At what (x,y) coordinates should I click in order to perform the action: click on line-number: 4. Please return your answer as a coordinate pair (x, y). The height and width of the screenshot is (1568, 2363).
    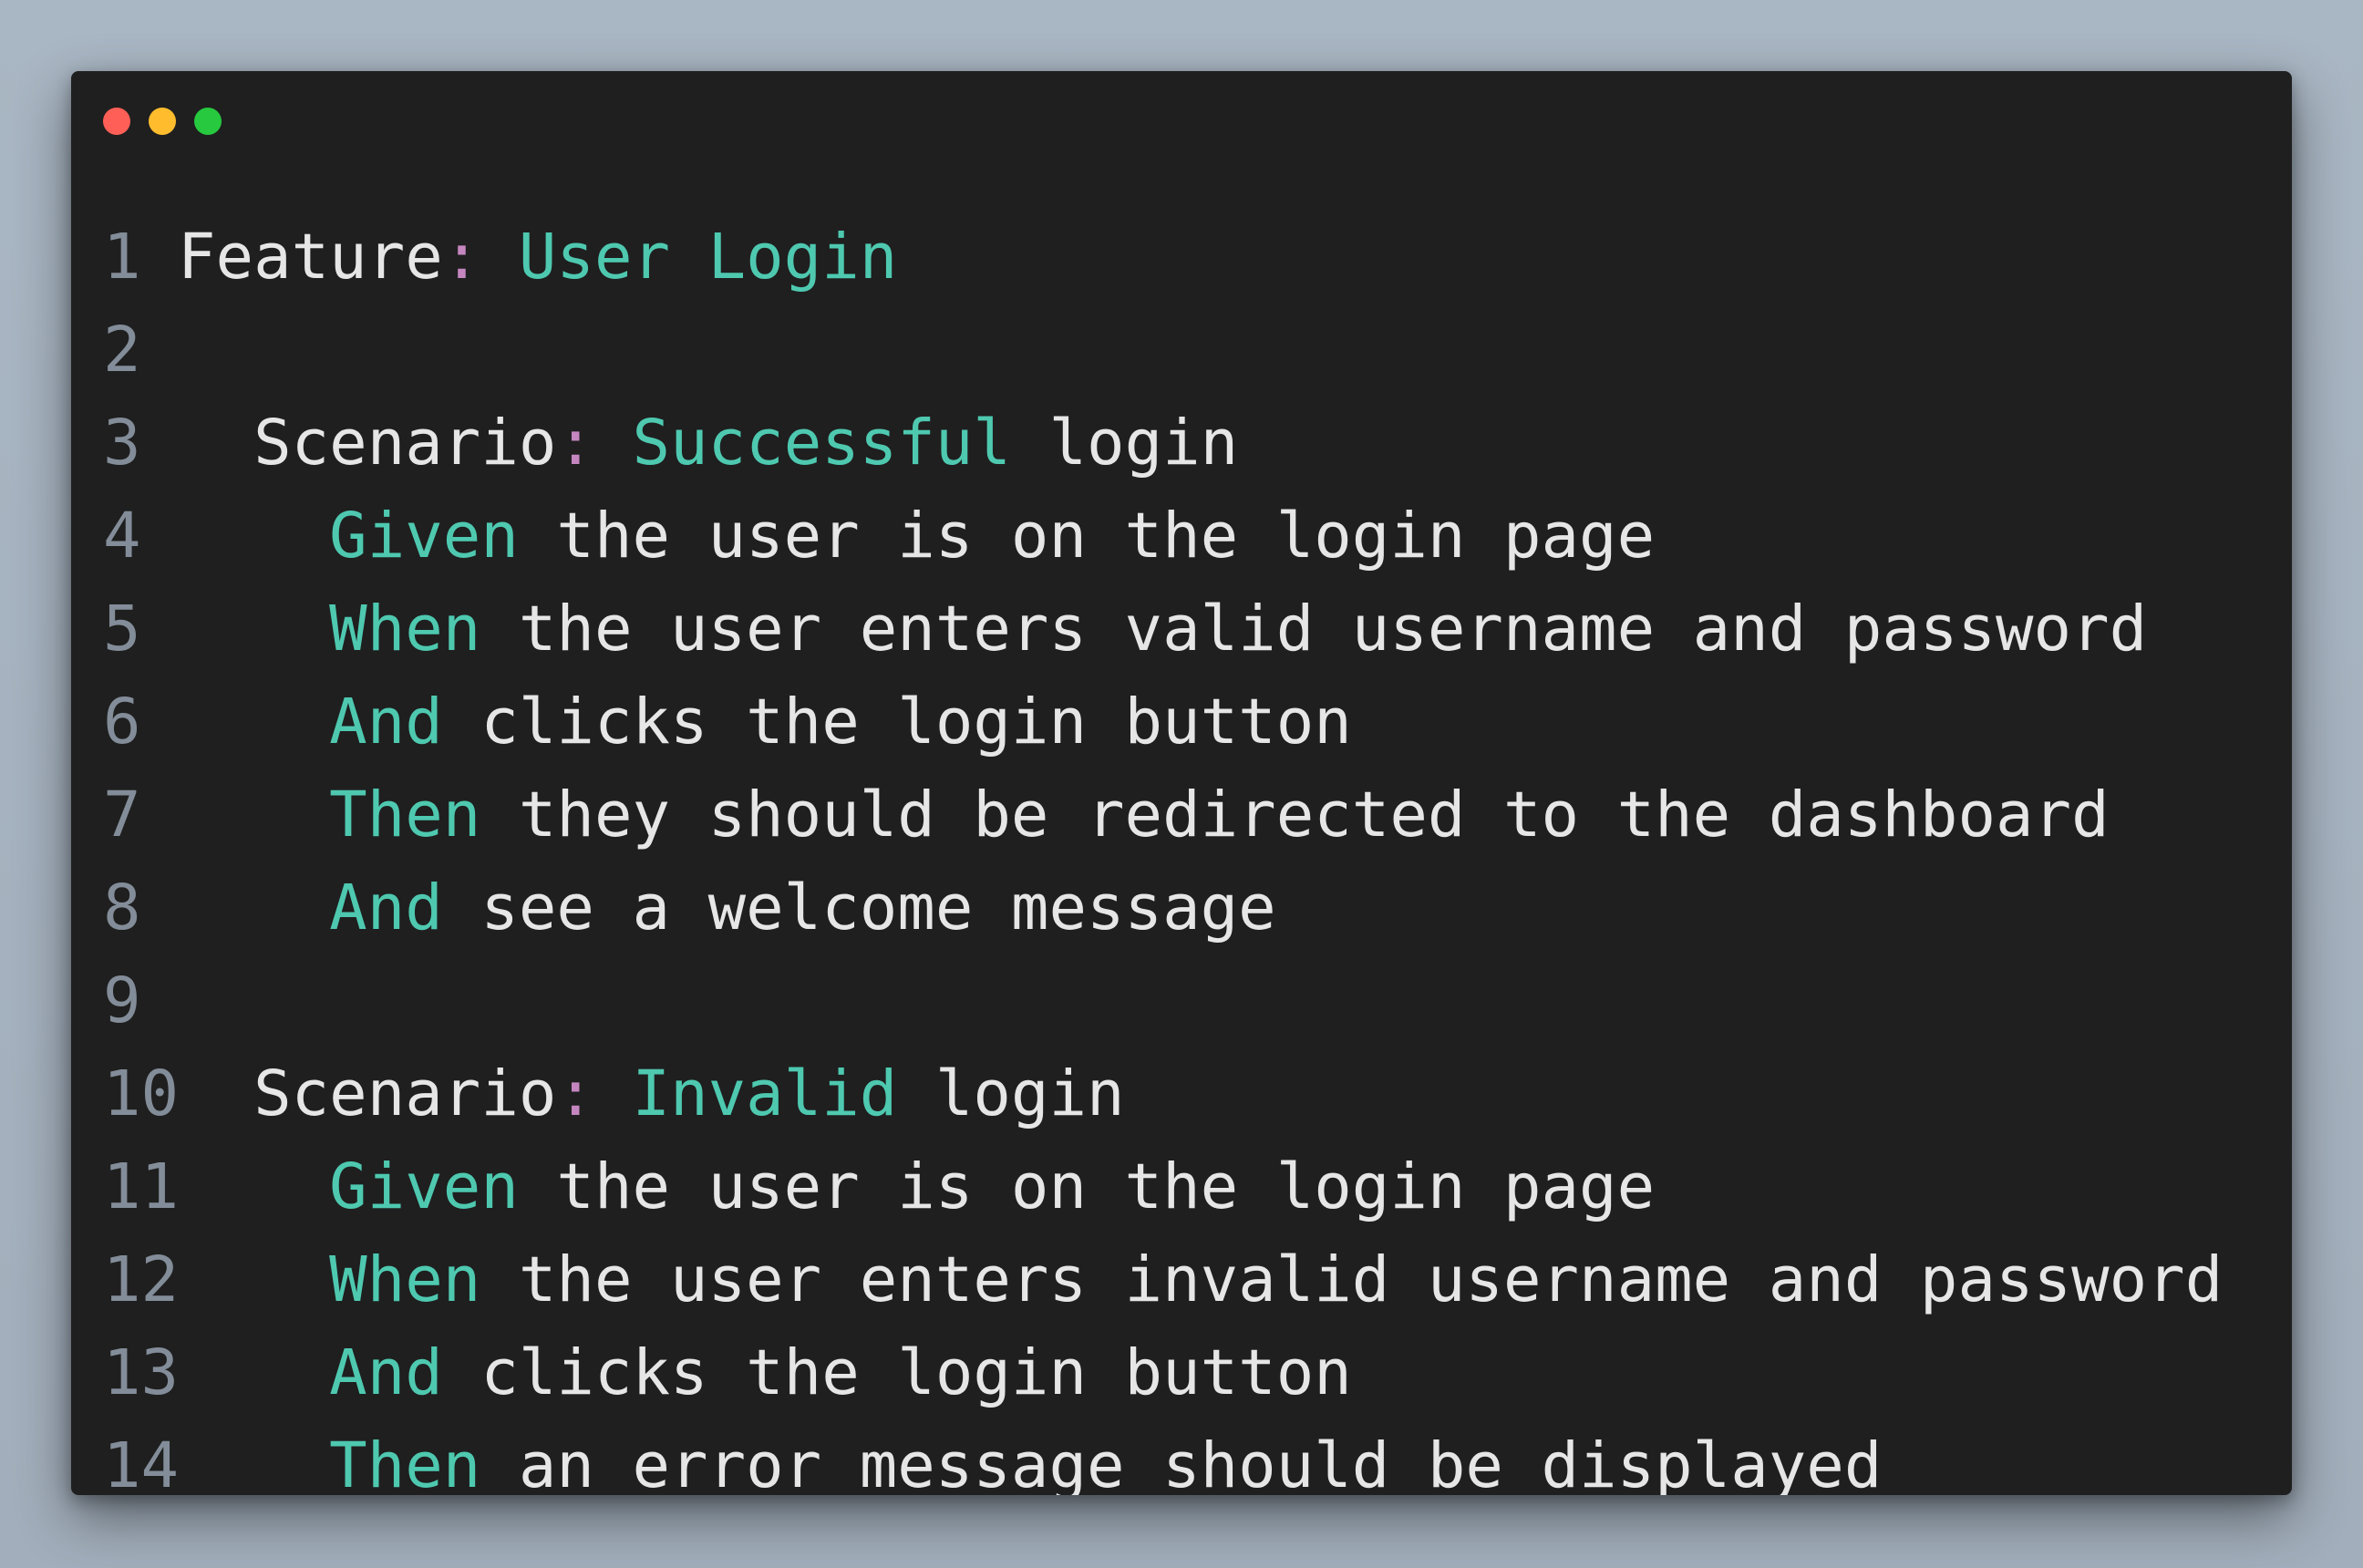
    Looking at the image, I should click on (122, 536).